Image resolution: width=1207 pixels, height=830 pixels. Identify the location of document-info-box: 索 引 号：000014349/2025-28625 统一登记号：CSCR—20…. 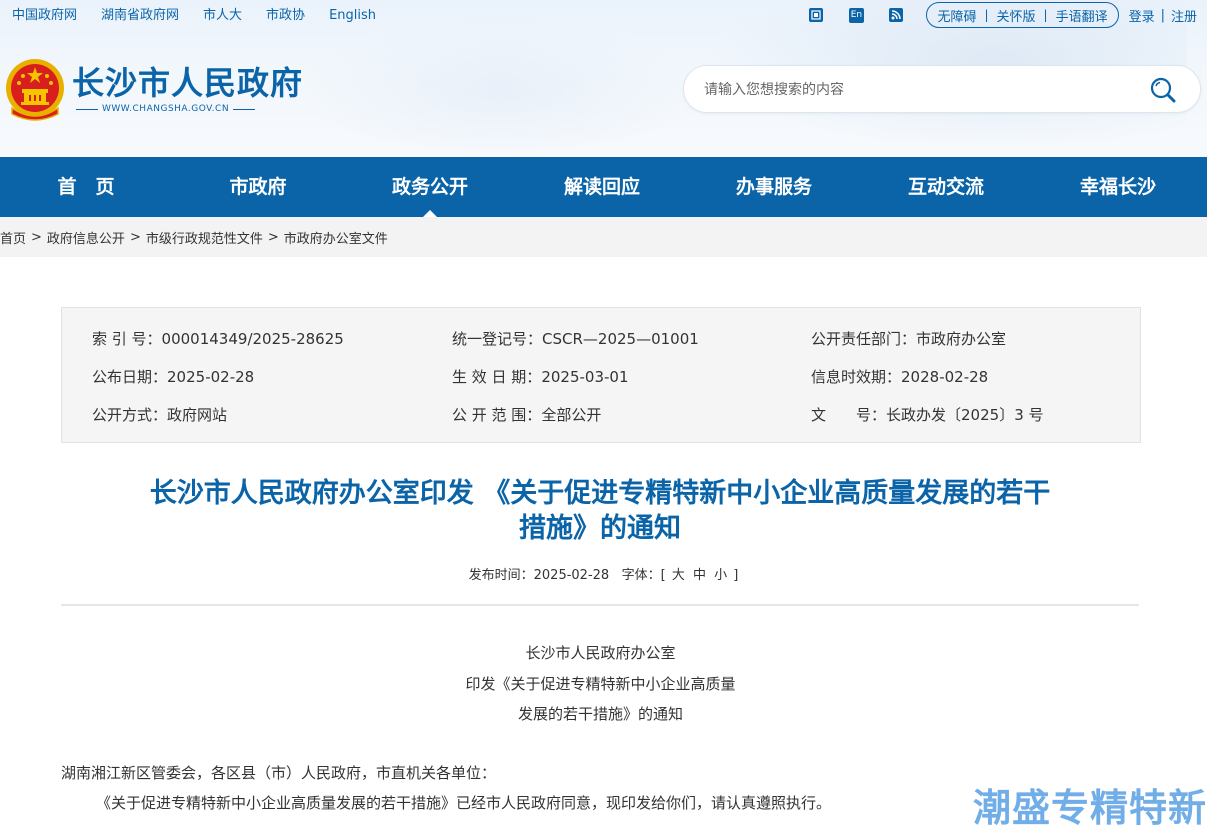
(601, 375).